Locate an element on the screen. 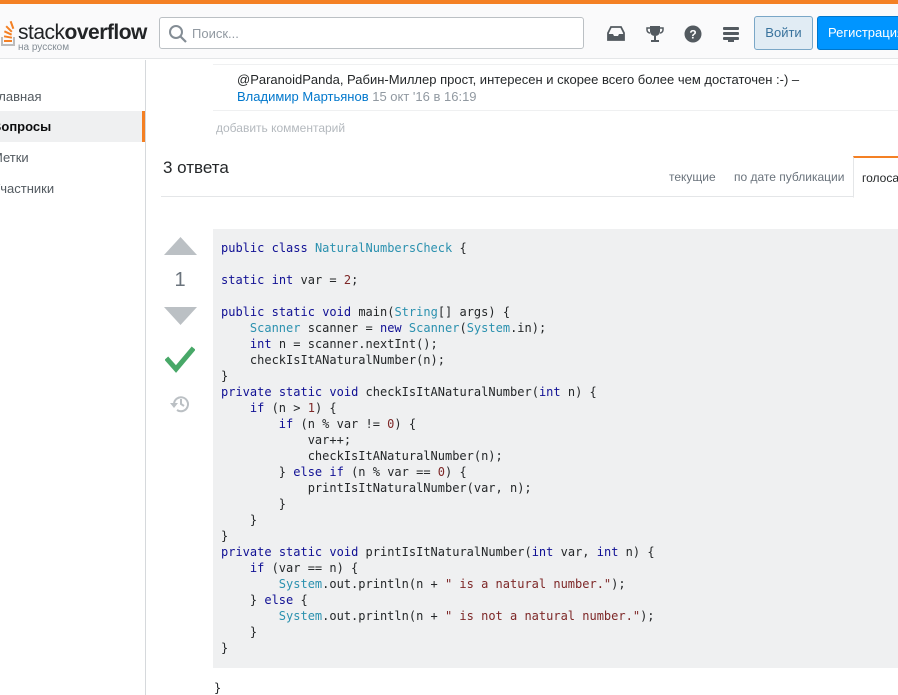 The width and height of the screenshot is (898, 695). sidebar-item-label: Главная is located at coordinates (21, 96).